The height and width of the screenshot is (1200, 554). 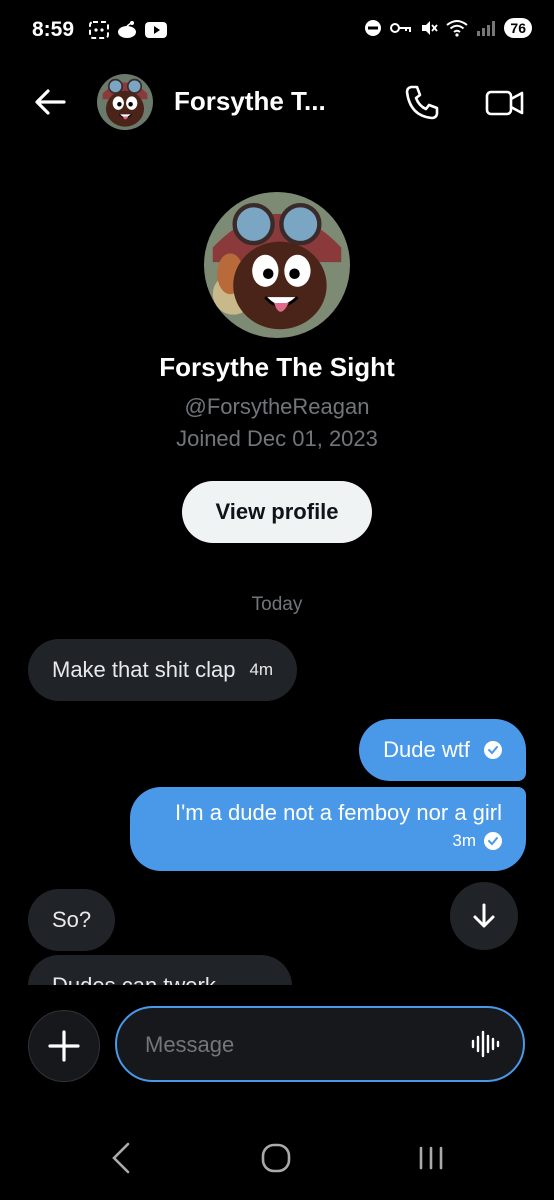 I want to click on youtube-icon, so click(x=156, y=30).